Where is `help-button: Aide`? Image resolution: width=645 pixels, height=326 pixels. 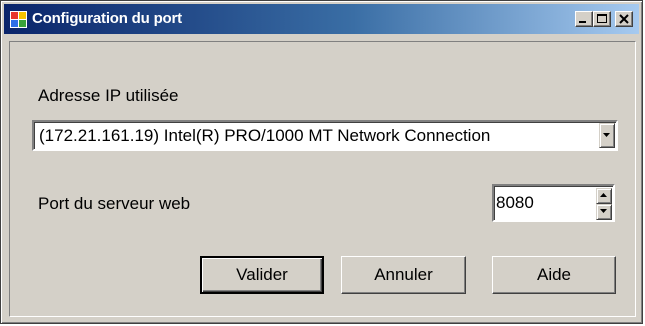 help-button: Aide is located at coordinates (554, 275).